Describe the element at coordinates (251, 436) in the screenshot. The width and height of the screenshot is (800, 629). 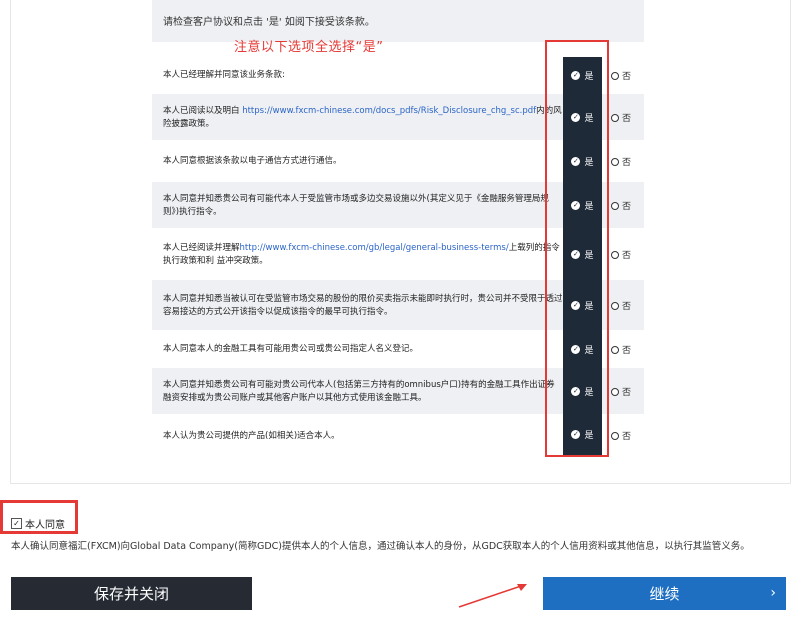
I see `term-text: 本人认为贵公司提供的产品(如相关)适合本人。` at that location.